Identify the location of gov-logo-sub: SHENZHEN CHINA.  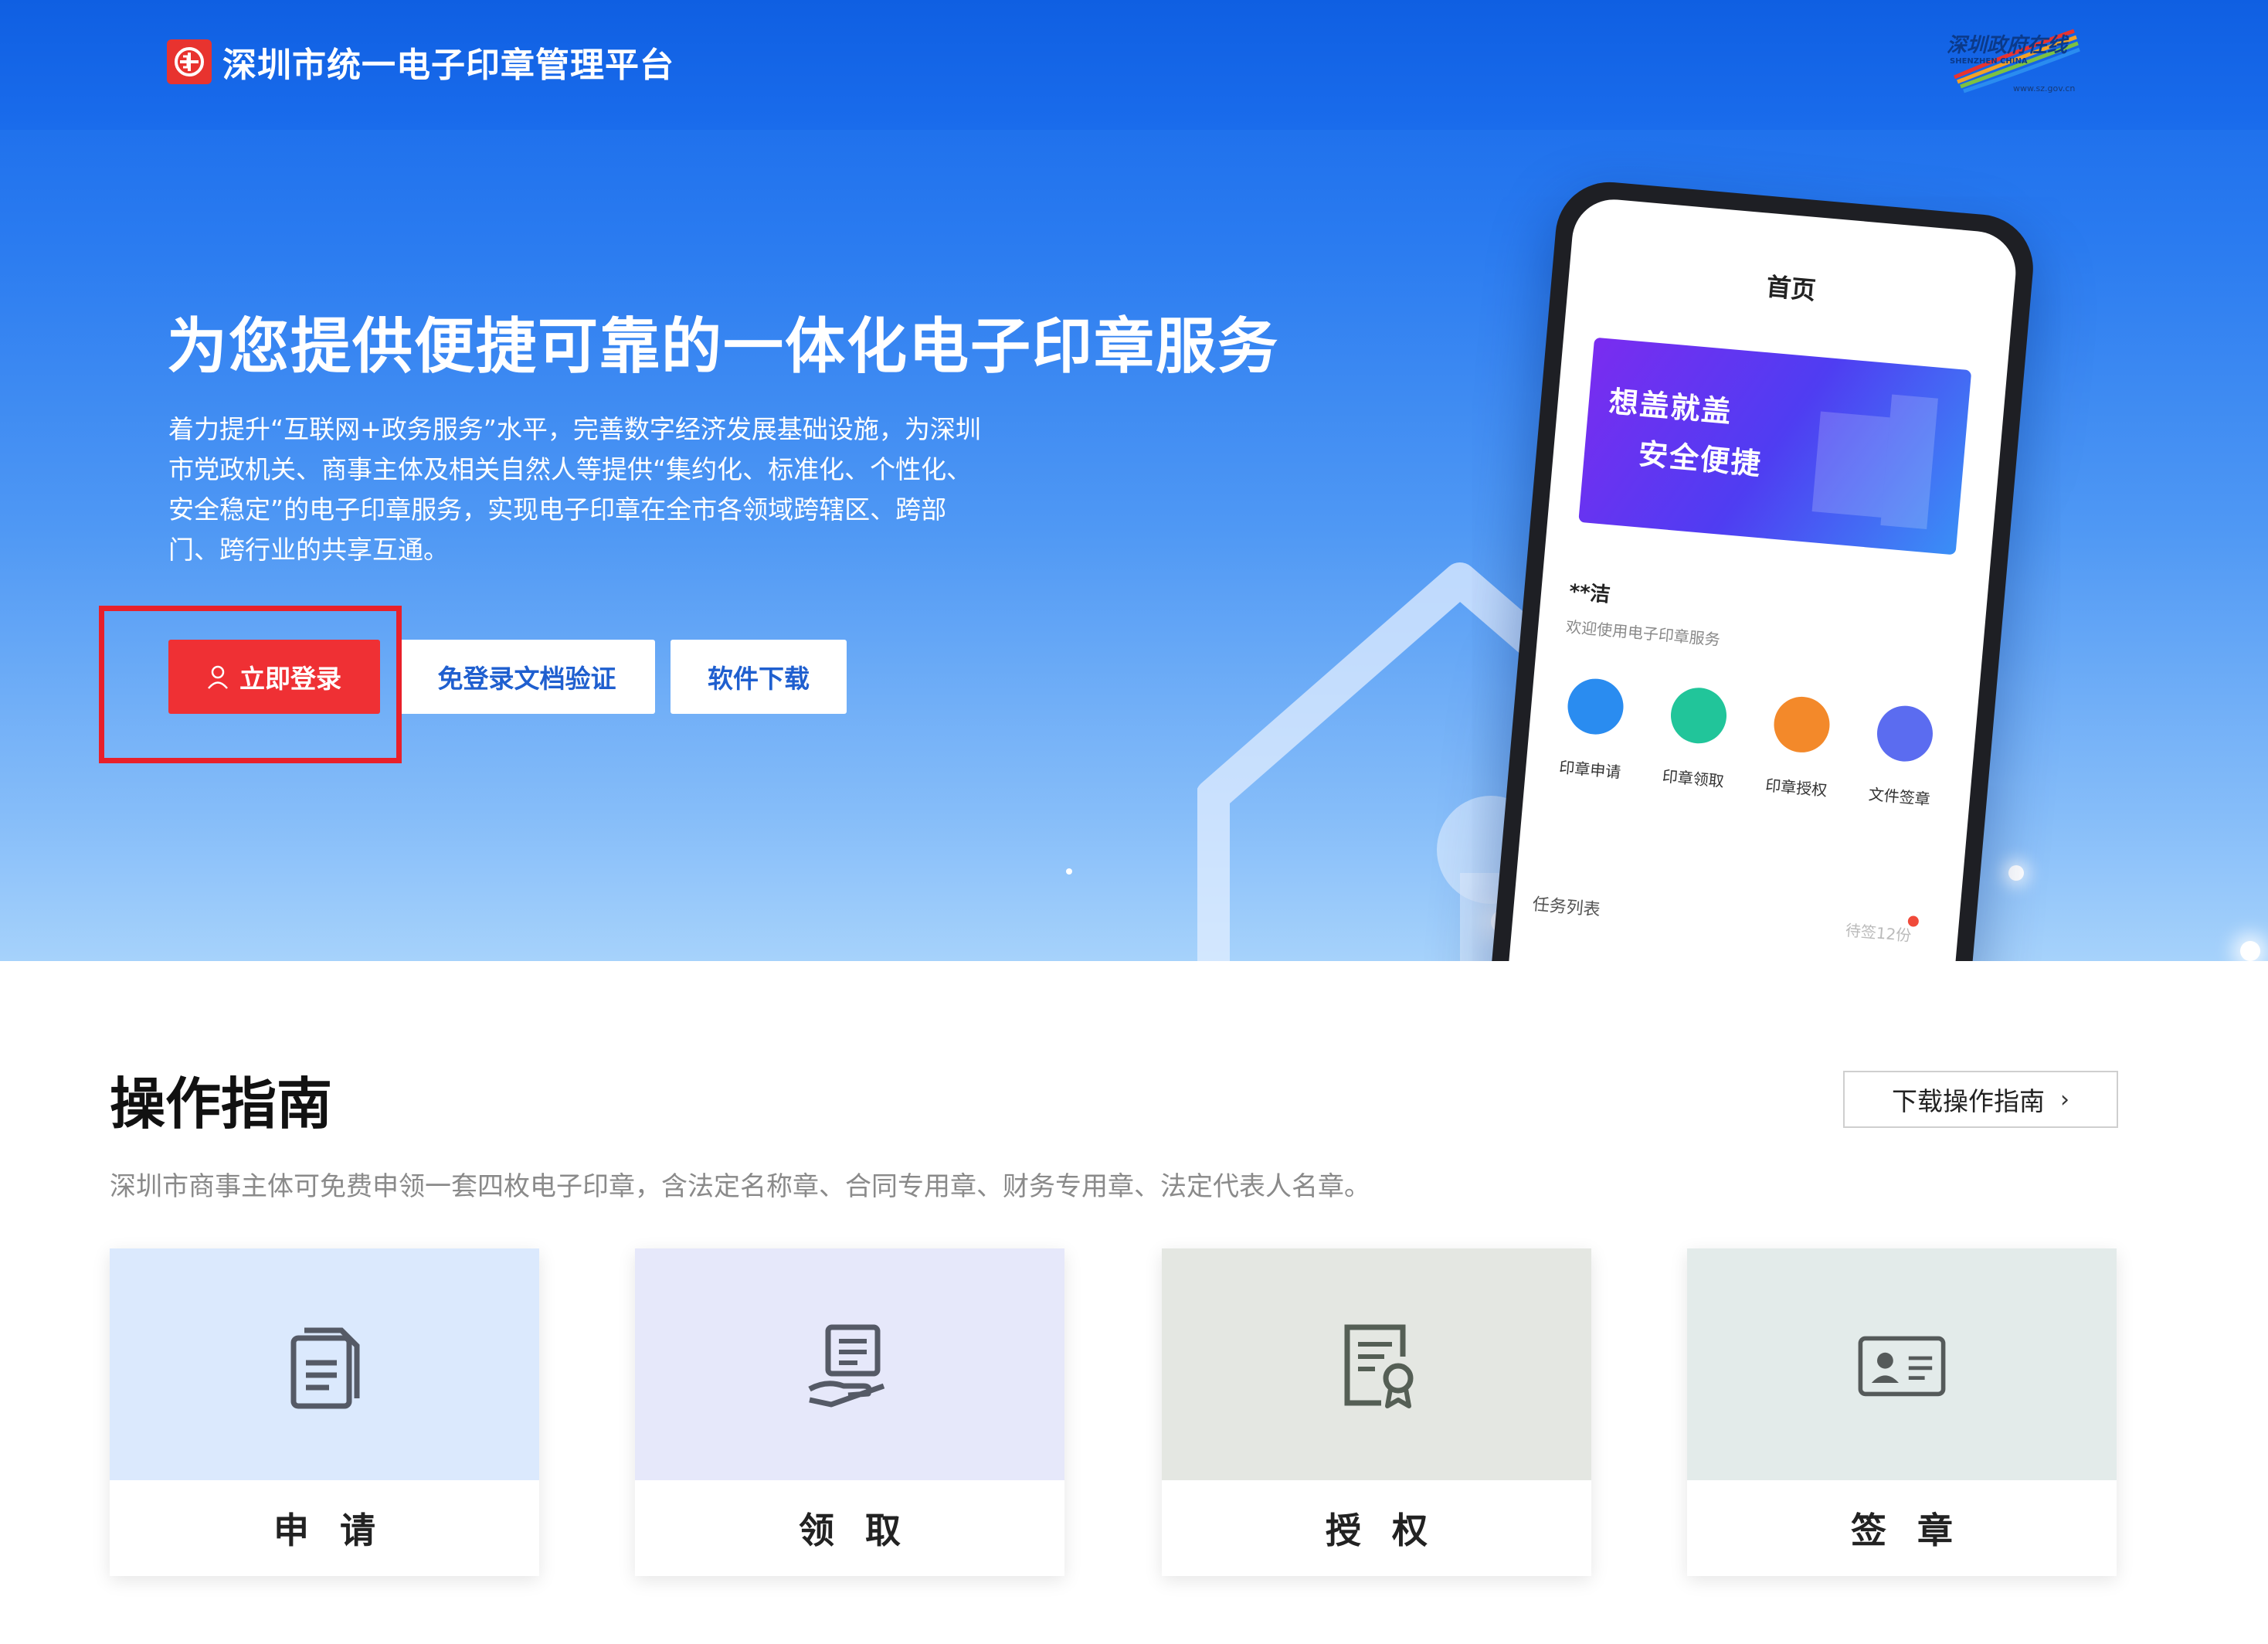
(1989, 61).